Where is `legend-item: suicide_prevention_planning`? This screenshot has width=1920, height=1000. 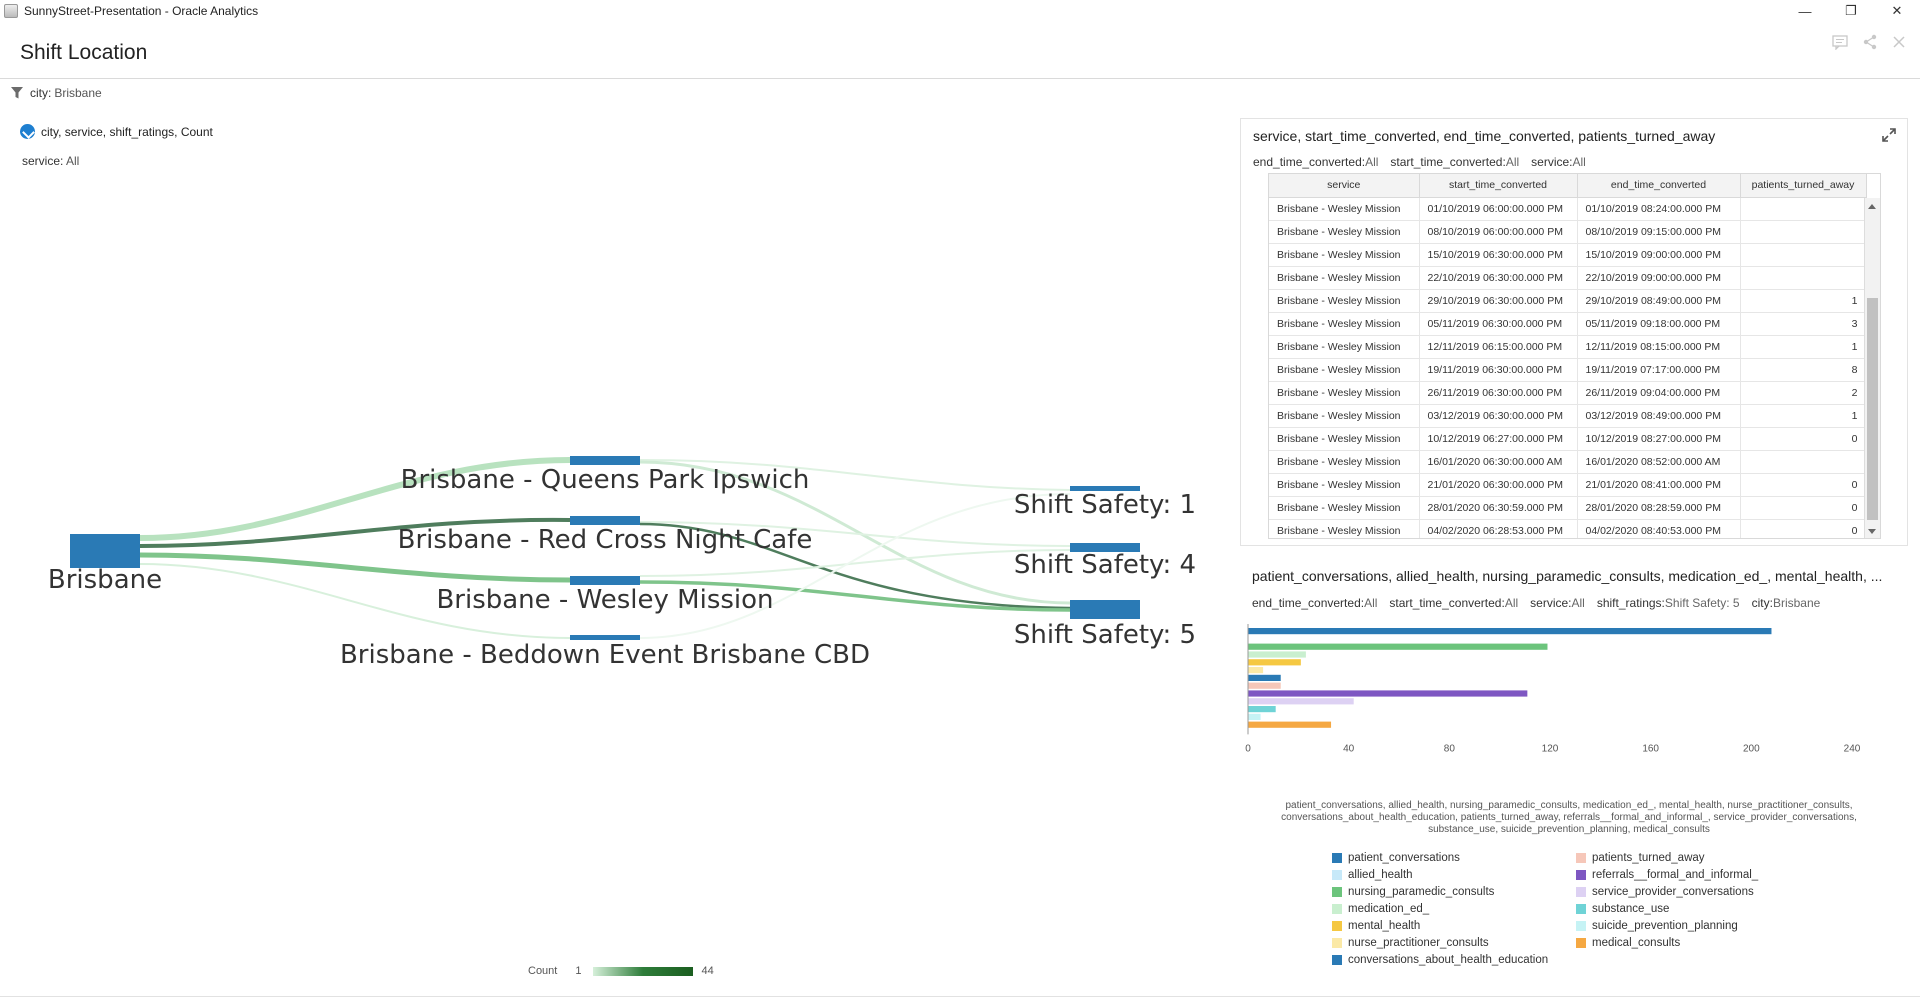
legend-item: suicide_prevention_planning is located at coordinates (1698, 926).